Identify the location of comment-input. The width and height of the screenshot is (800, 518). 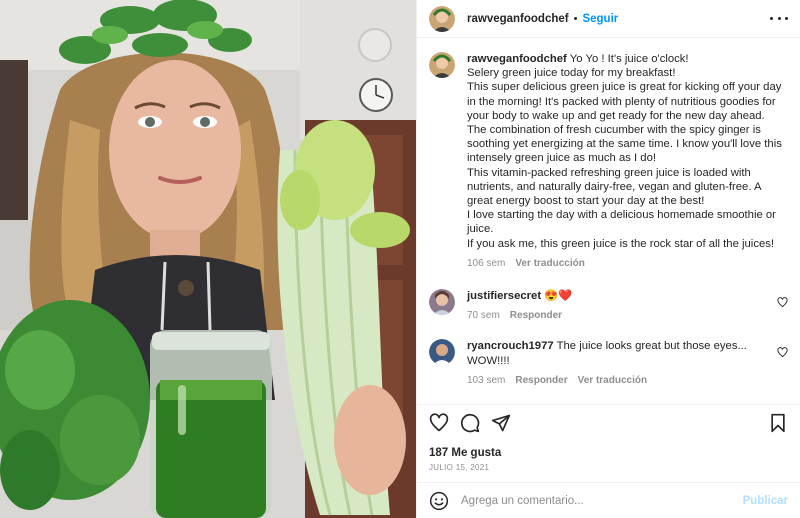
(602, 500).